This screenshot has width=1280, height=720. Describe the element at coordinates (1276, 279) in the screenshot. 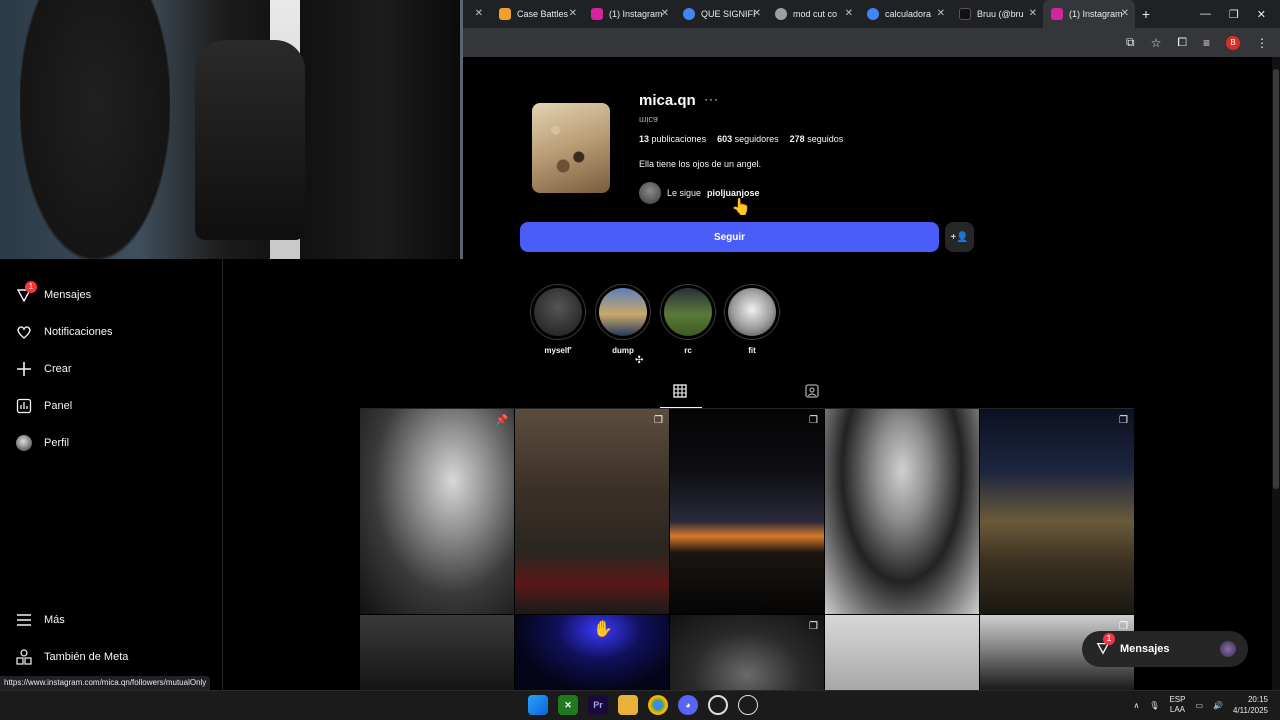

I see `scrollbar-thumb` at that location.